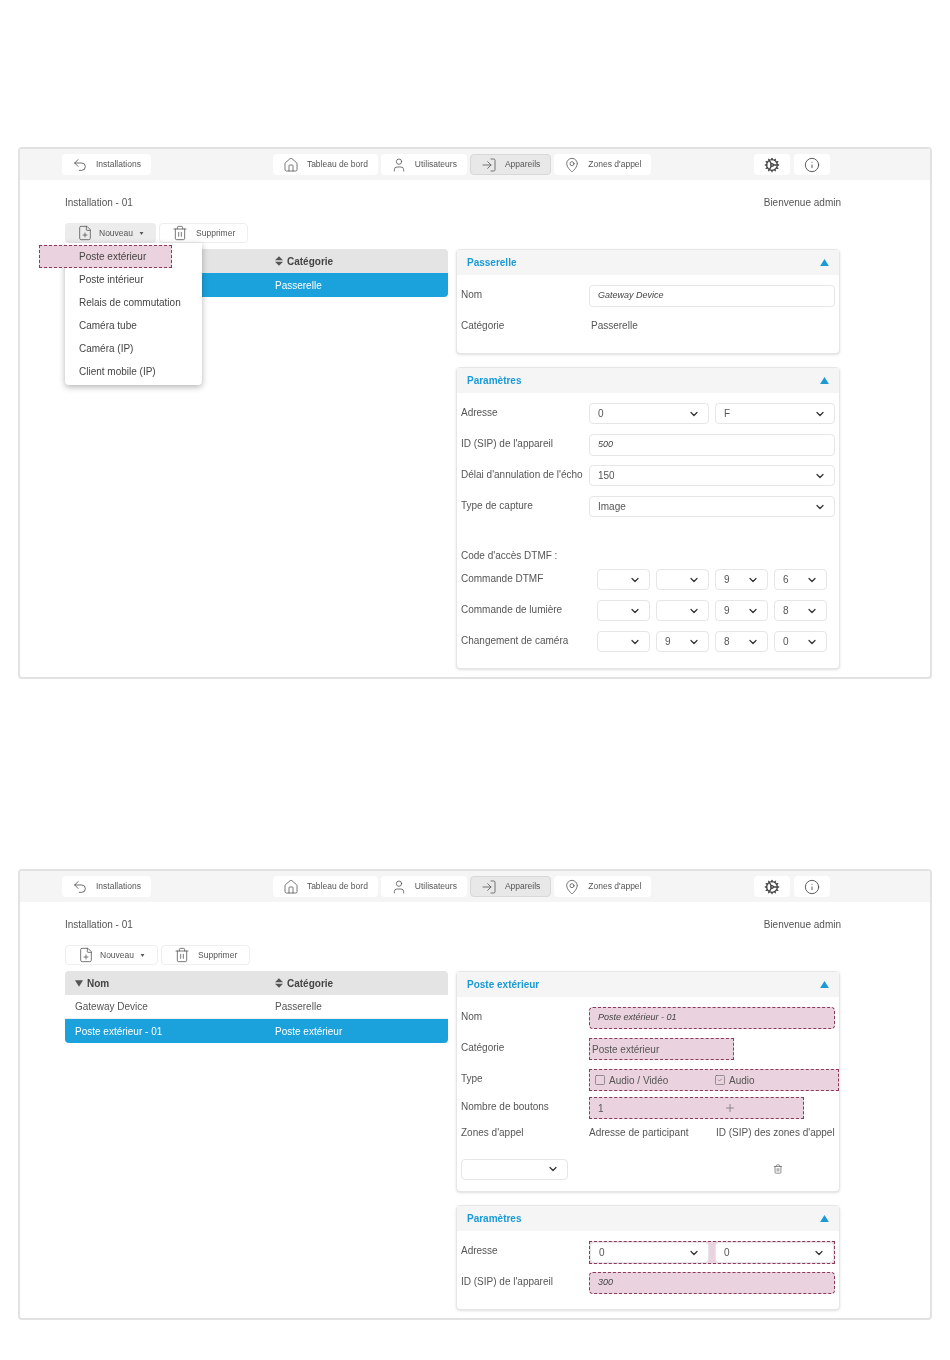  I want to click on field-label: Code d'accès DTMF :, so click(510, 556).